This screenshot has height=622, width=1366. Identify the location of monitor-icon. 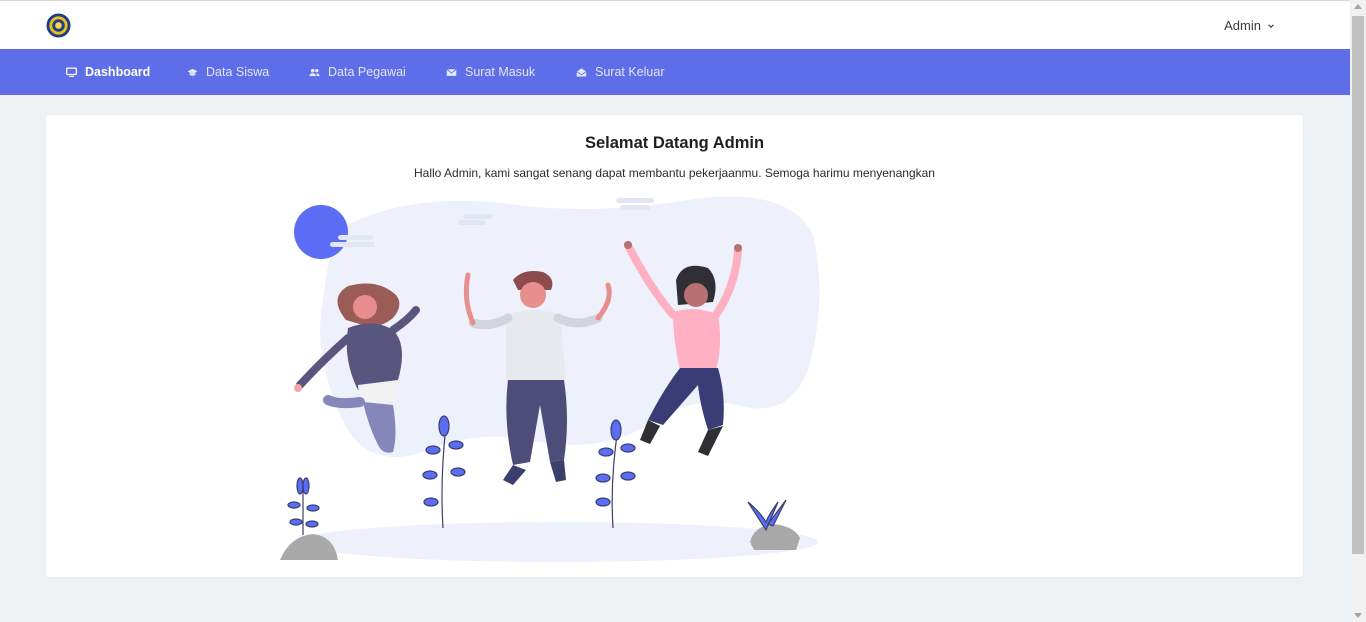
(71, 71).